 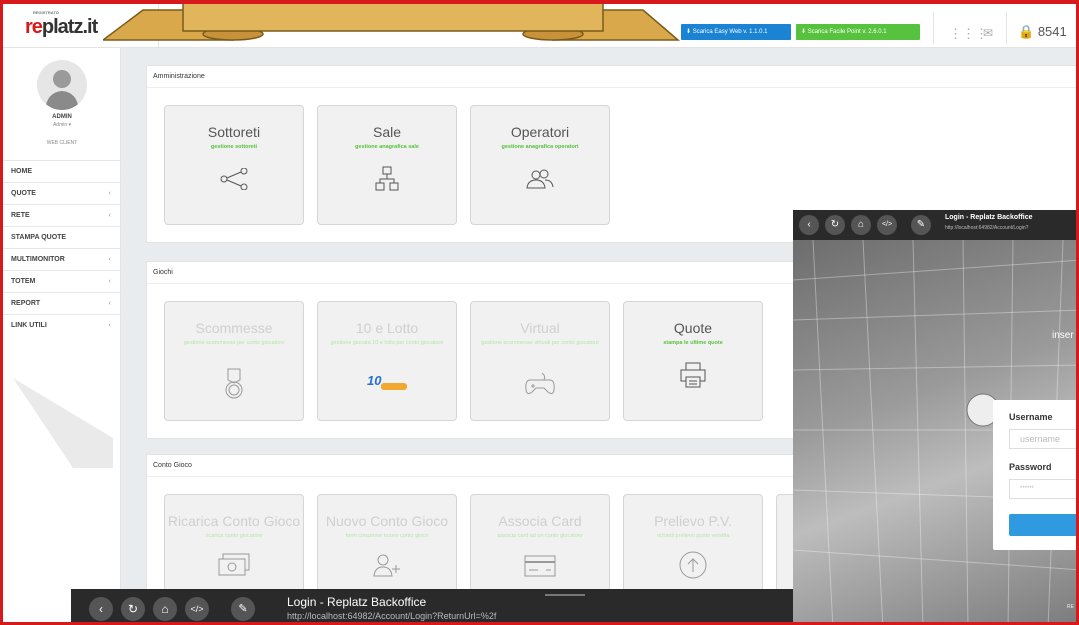 What do you see at coordinates (736, 32) in the screenshot?
I see `download-easy-web-button: ⬇ Scarica Easy Web v. 1.1.0.1` at bounding box center [736, 32].